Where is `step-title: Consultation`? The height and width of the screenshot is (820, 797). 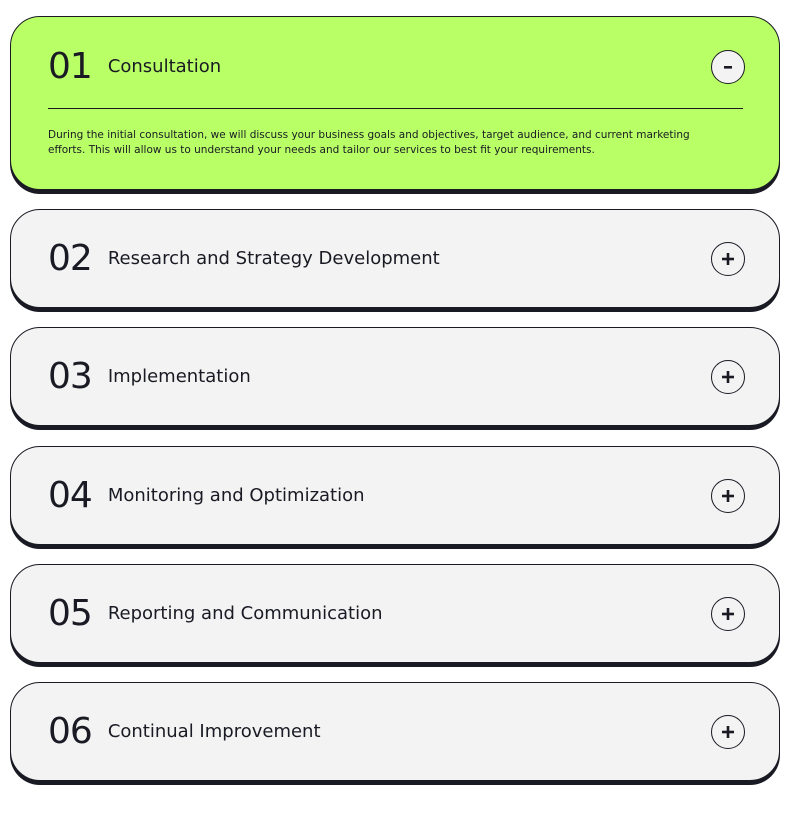 step-title: Consultation is located at coordinates (164, 66).